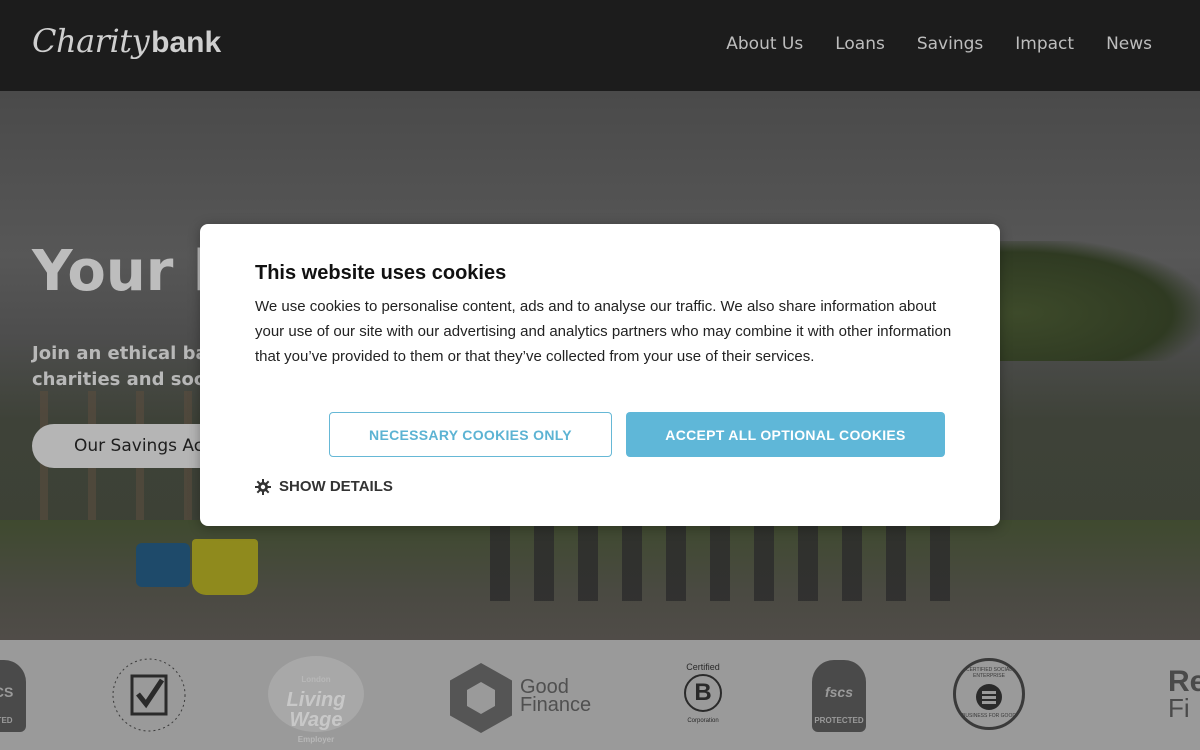 Image resolution: width=1200 pixels, height=750 pixels. I want to click on cookie-dialog-title: This website uses cookies, so click(381, 273).